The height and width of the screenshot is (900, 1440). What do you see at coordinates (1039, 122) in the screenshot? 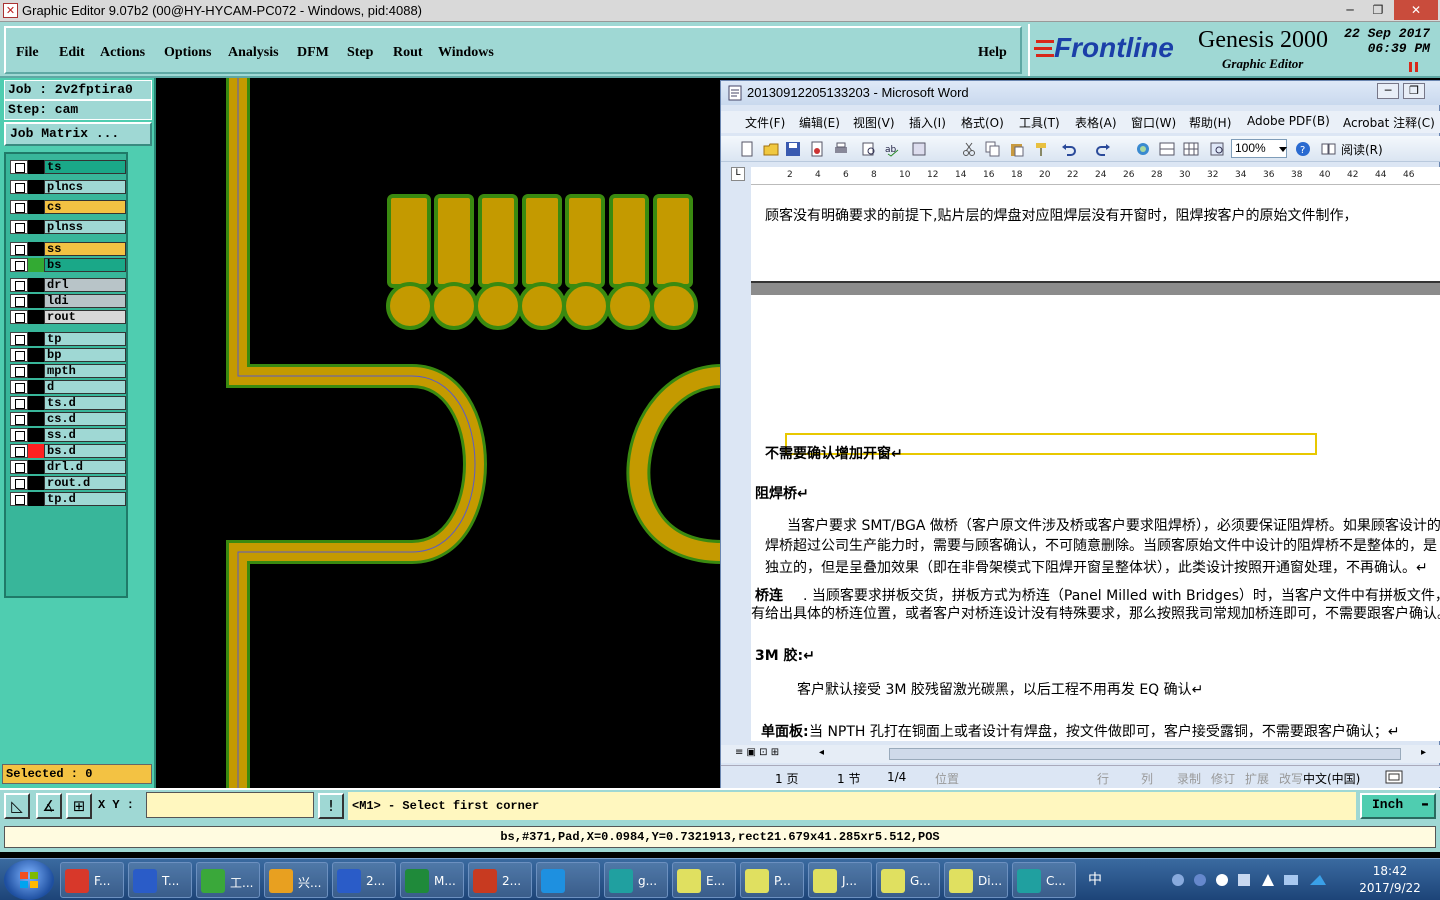
I see `word-menu-item: 工具(T)` at bounding box center [1039, 122].